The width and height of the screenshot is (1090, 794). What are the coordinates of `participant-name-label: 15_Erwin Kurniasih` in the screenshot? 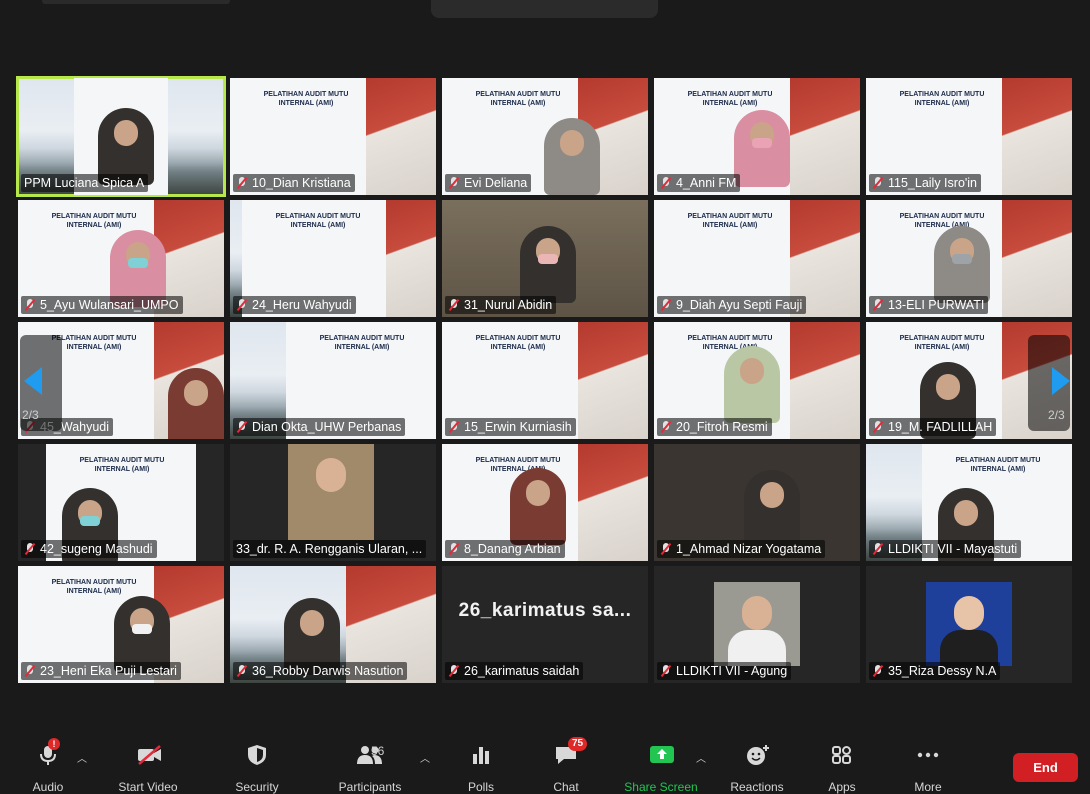 It's located at (510, 427).